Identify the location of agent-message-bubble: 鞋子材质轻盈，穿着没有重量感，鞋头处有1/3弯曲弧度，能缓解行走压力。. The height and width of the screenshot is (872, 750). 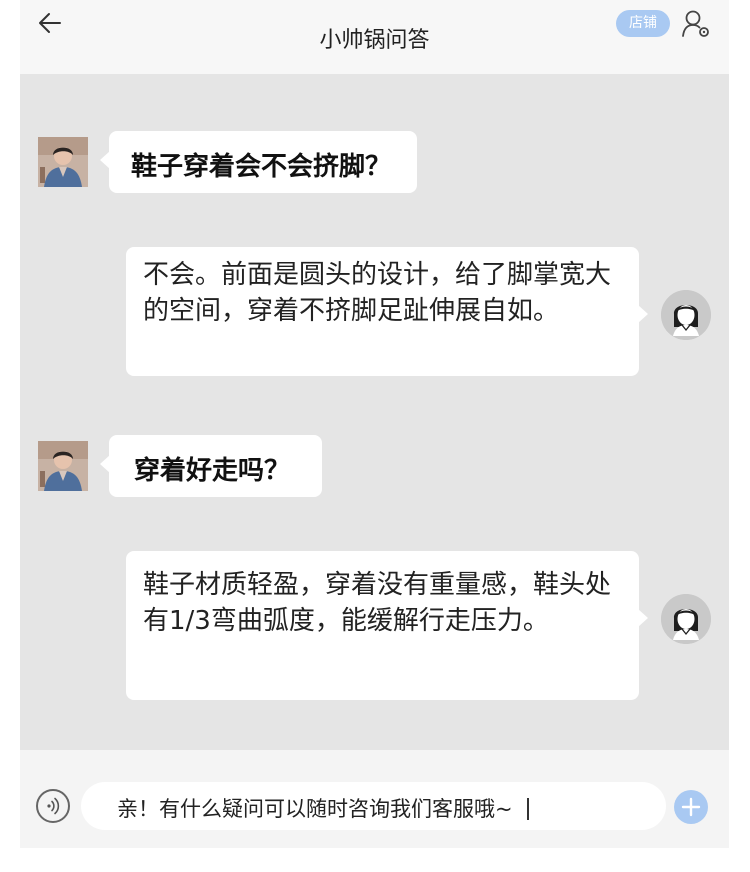
(387, 625).